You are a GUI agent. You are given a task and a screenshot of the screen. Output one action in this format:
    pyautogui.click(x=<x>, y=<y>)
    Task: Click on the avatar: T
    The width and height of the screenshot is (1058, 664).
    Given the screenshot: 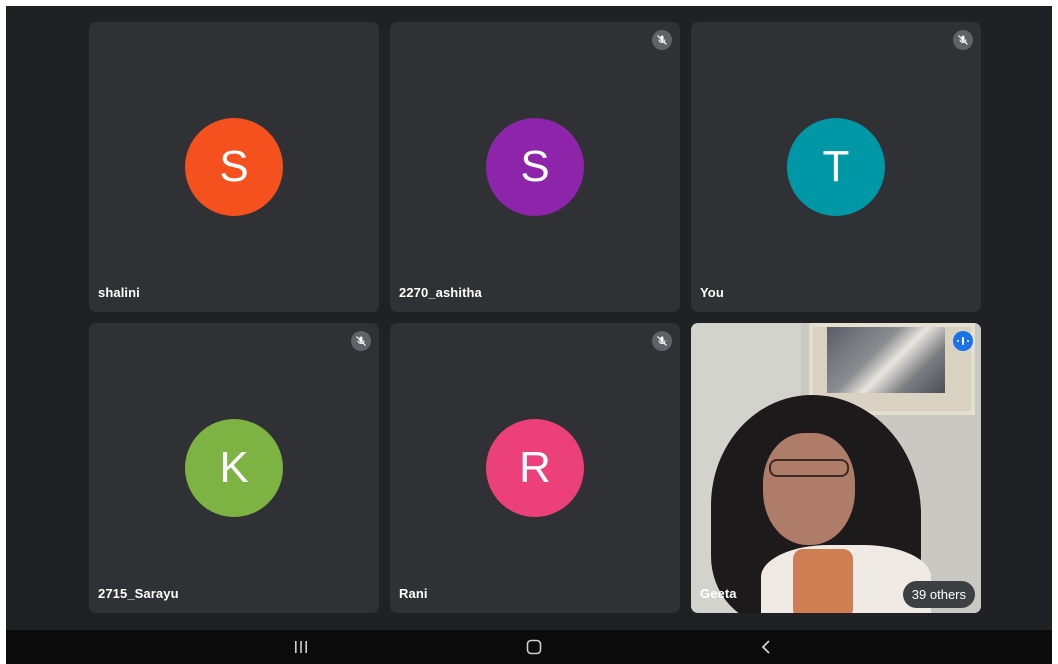 What is the action you would take?
    pyautogui.click(x=836, y=167)
    